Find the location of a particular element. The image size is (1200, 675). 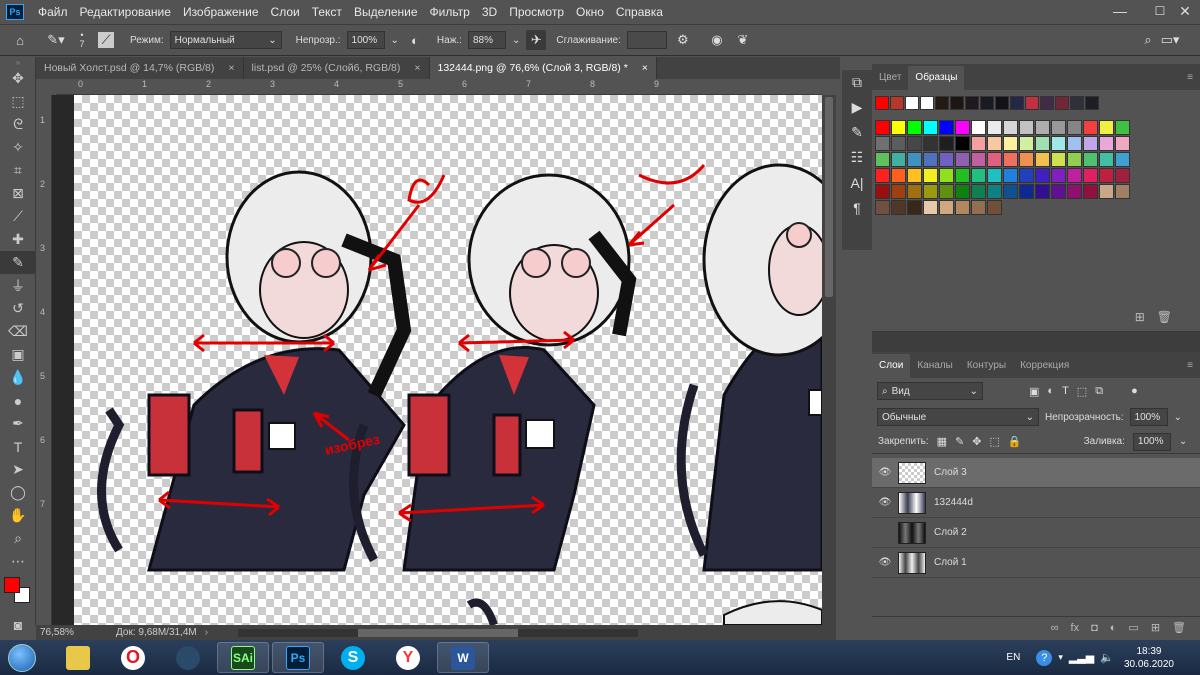

taskbar-explorer is located at coordinates (78, 657).